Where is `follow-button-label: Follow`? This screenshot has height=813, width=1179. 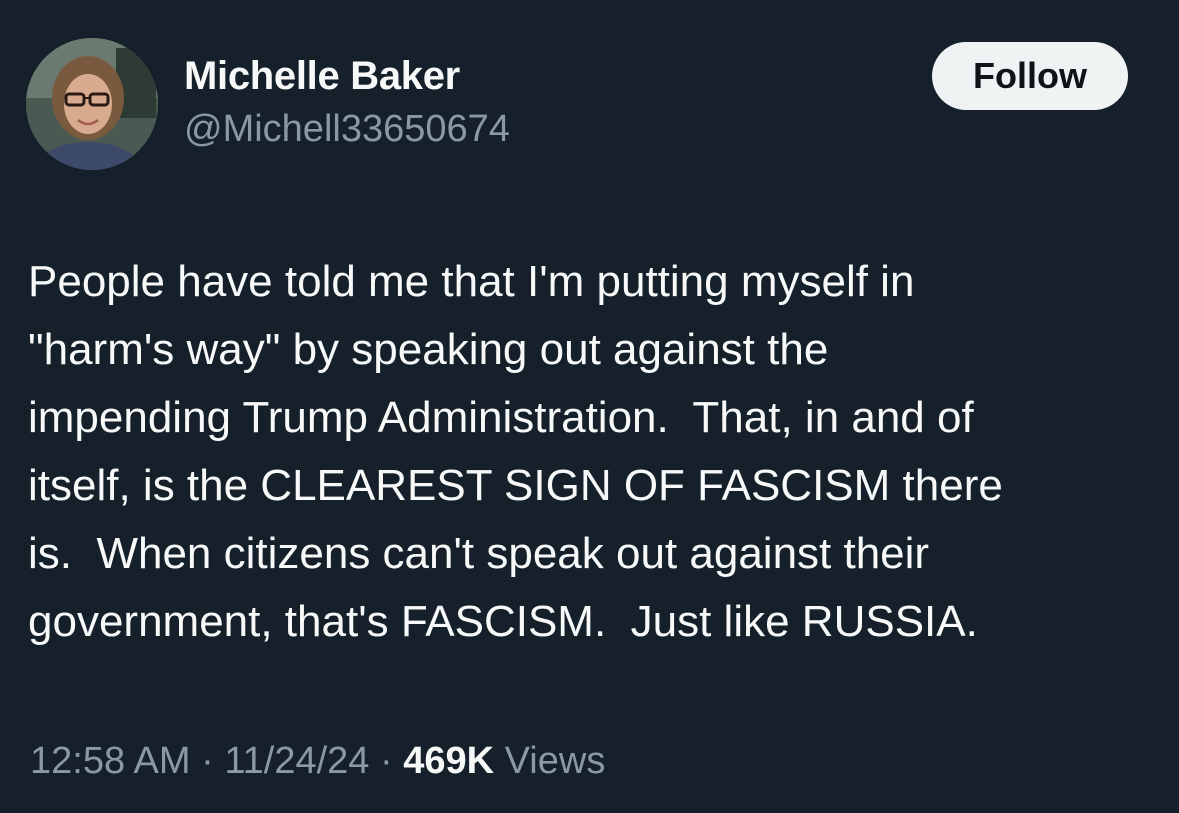 follow-button-label: Follow is located at coordinates (1030, 75).